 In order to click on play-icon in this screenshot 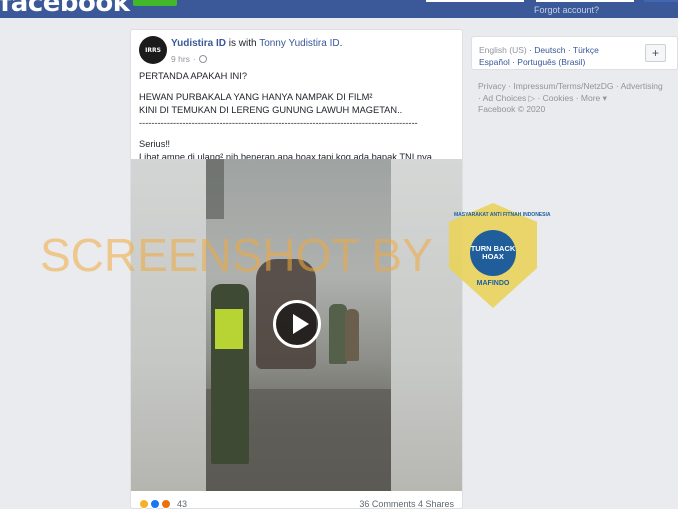, I will do `click(297, 324)`.